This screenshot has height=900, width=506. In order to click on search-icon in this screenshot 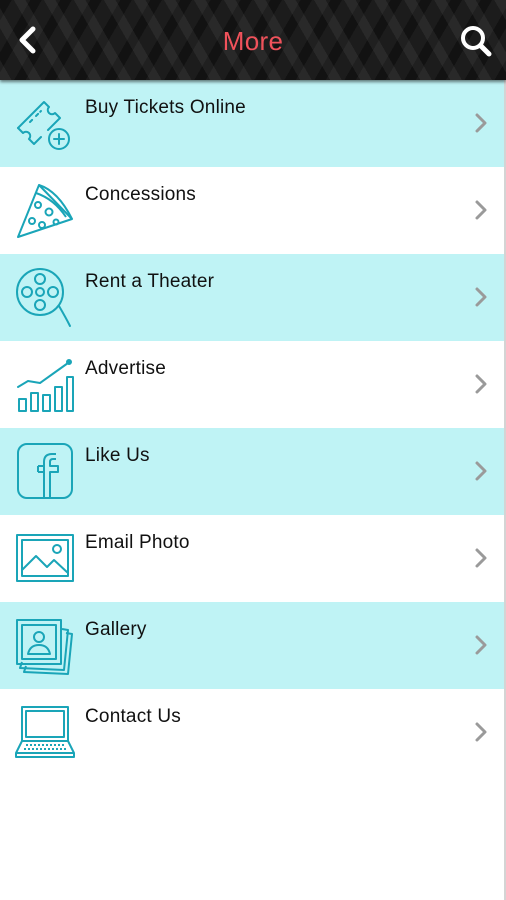, I will do `click(476, 41)`.